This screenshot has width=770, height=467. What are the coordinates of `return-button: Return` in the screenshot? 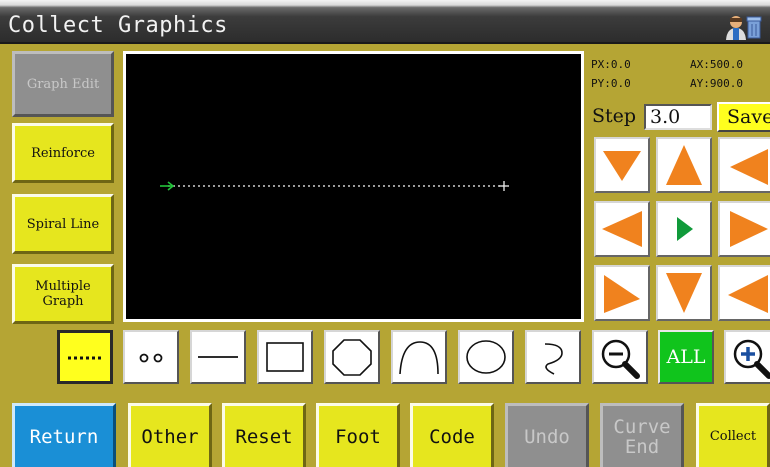 It's located at (64, 435).